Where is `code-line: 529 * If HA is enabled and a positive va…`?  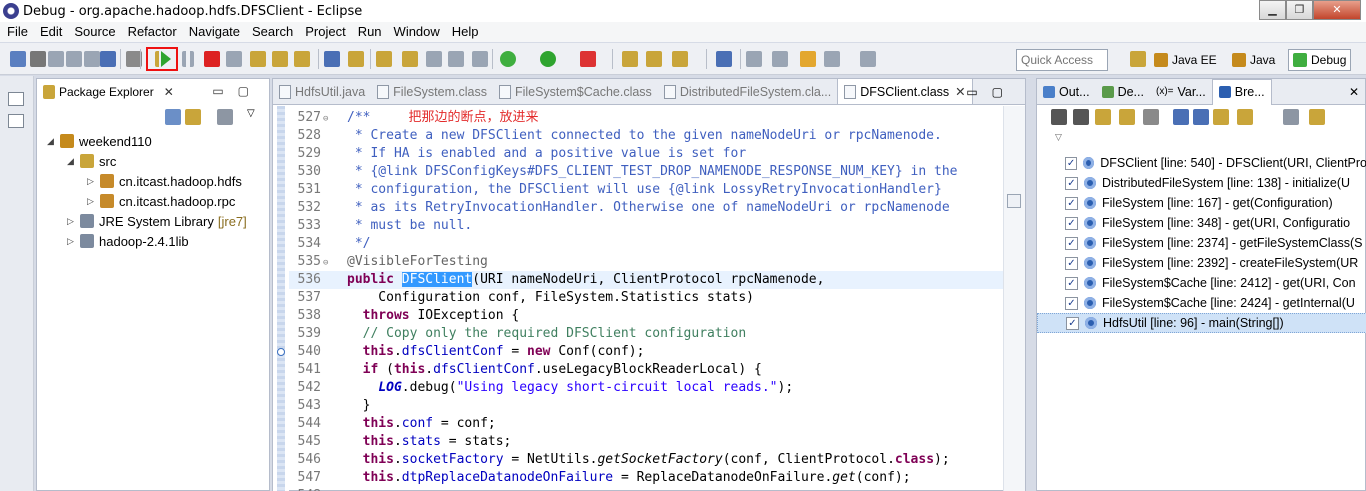
code-line: 529 * If HA is enabled and a positive va… is located at coordinates (646, 154).